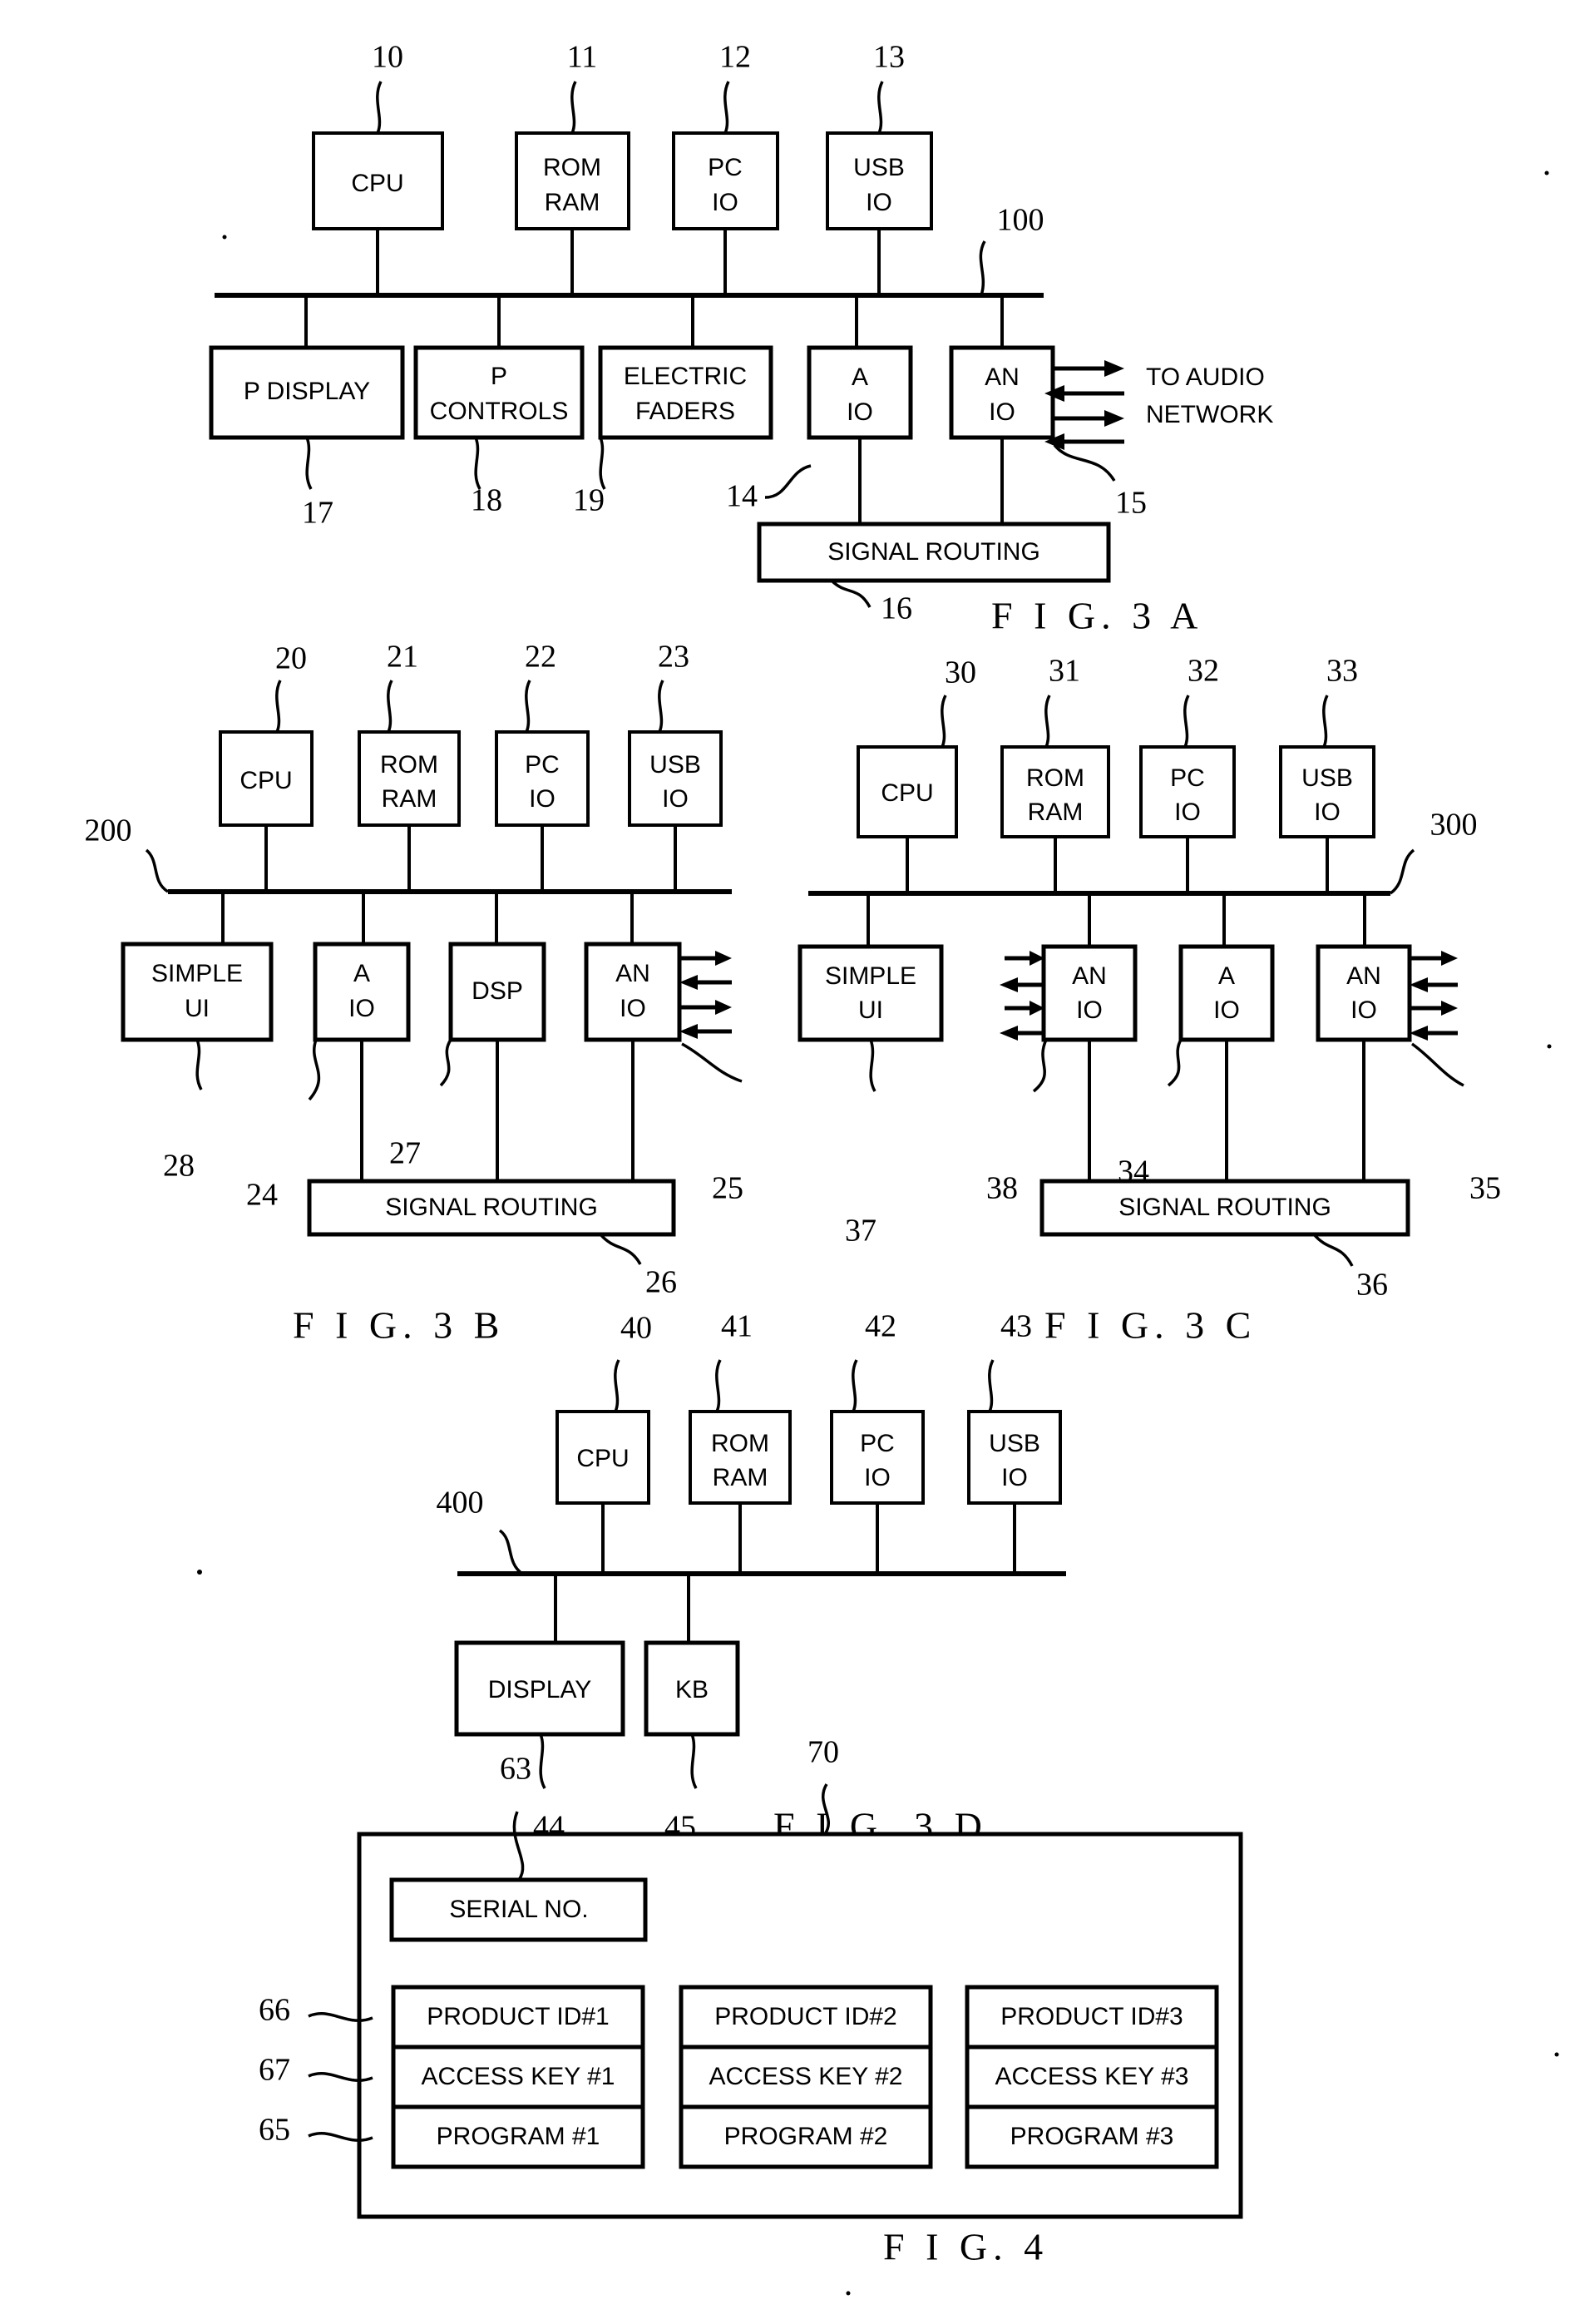 The image size is (1590, 2324). What do you see at coordinates (1091, 2016) in the screenshot?
I see `fig4-cell-product-id-3-label: PRODUCT ID#3` at bounding box center [1091, 2016].